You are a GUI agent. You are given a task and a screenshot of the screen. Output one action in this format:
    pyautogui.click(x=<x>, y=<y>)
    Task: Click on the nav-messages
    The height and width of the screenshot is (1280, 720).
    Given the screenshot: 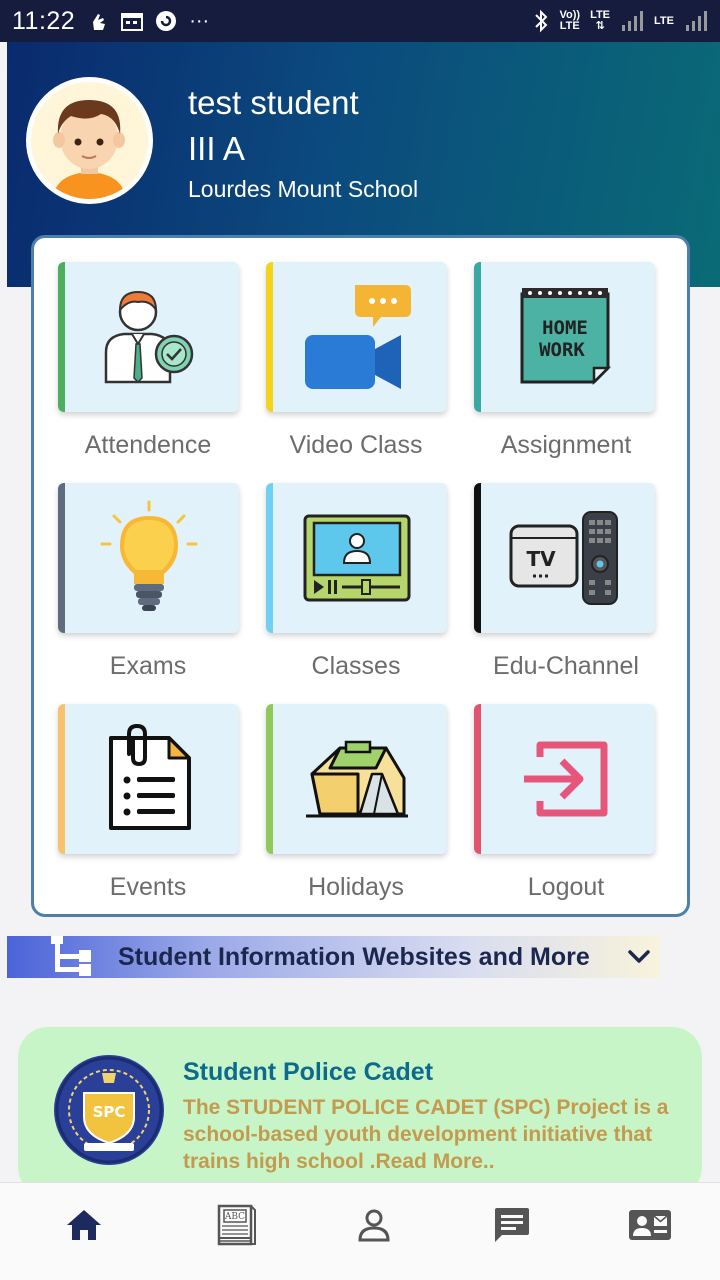 What is the action you would take?
    pyautogui.click(x=512, y=1225)
    